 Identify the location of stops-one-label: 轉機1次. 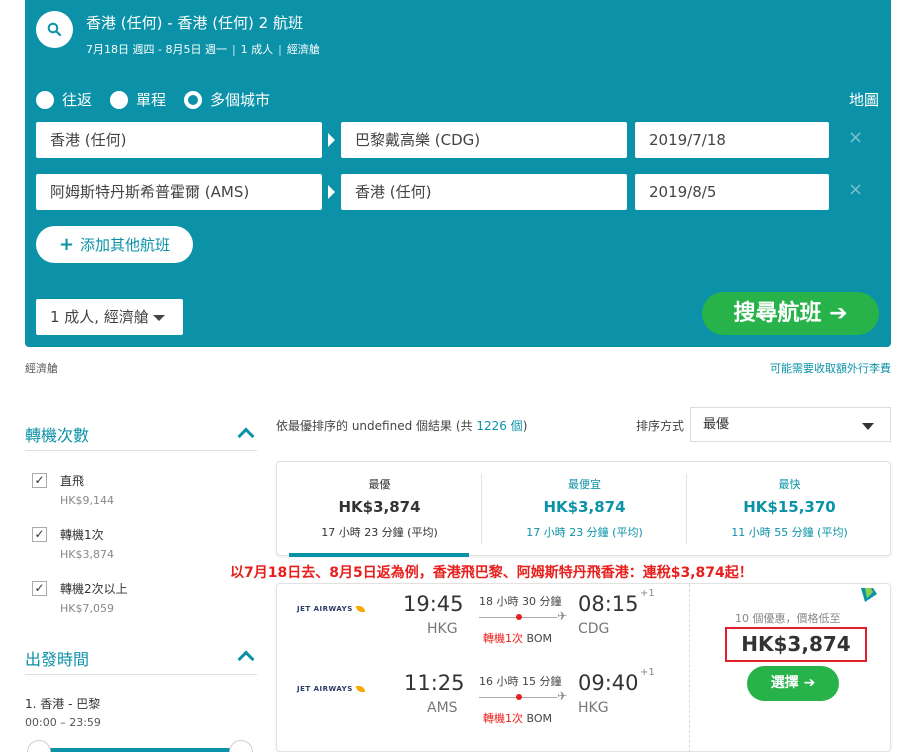
(82, 535).